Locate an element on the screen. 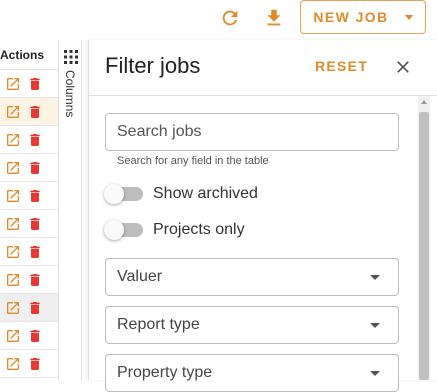 The width and height of the screenshot is (437, 392). projects-only-label: Projects only is located at coordinates (199, 229).